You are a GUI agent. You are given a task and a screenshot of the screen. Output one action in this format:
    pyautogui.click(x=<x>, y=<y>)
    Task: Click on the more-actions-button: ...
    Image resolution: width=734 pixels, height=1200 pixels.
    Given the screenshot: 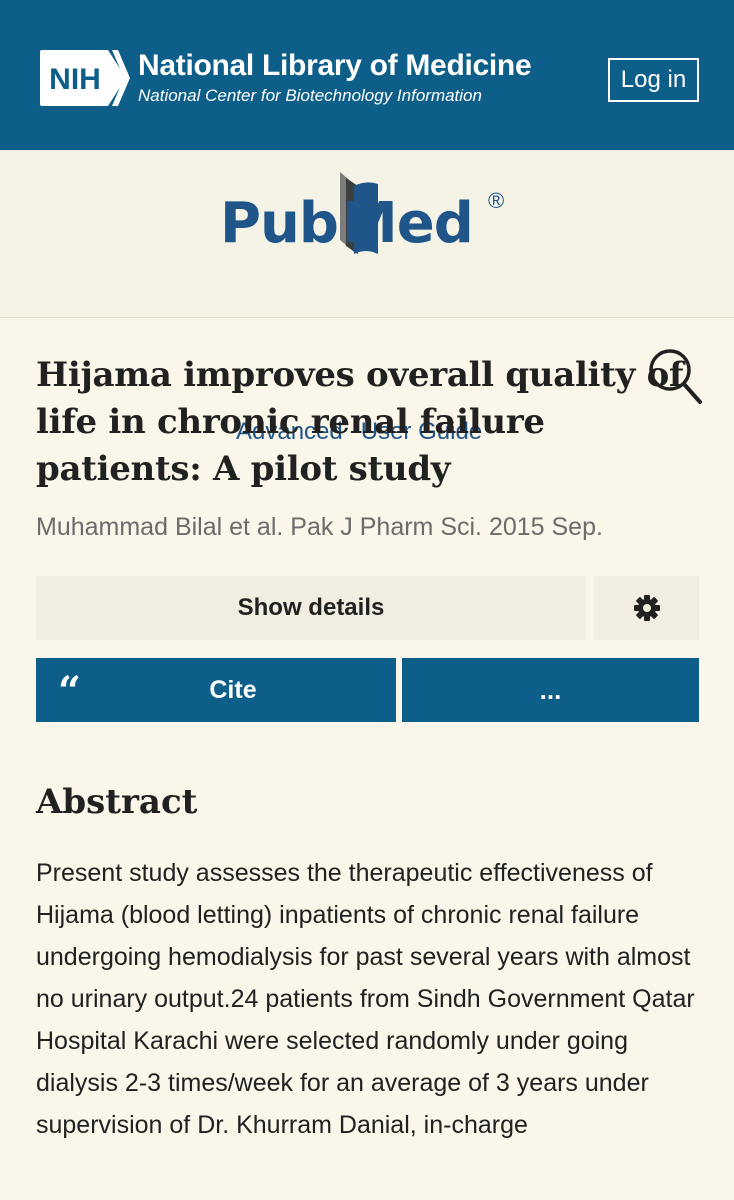 What is the action you would take?
    pyautogui.click(x=550, y=690)
    